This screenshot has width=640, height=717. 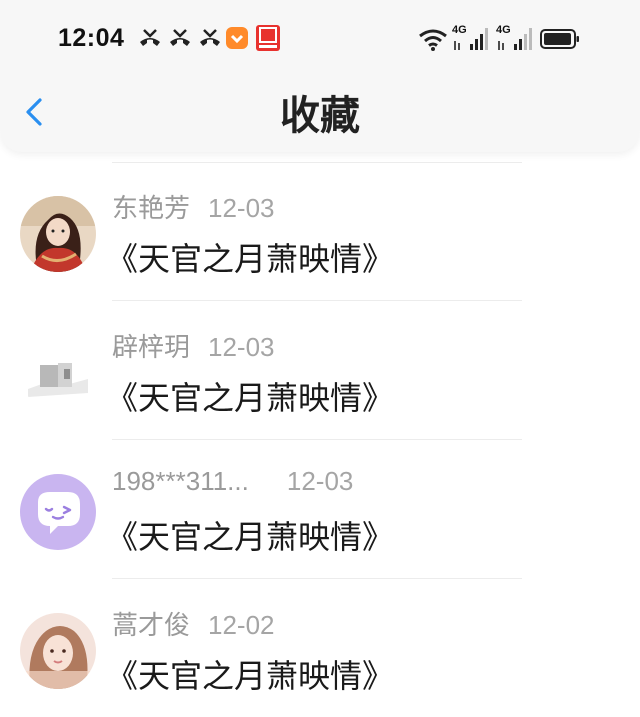 What do you see at coordinates (151, 626) in the screenshot?
I see `sender-name: 蒿才俊` at bounding box center [151, 626].